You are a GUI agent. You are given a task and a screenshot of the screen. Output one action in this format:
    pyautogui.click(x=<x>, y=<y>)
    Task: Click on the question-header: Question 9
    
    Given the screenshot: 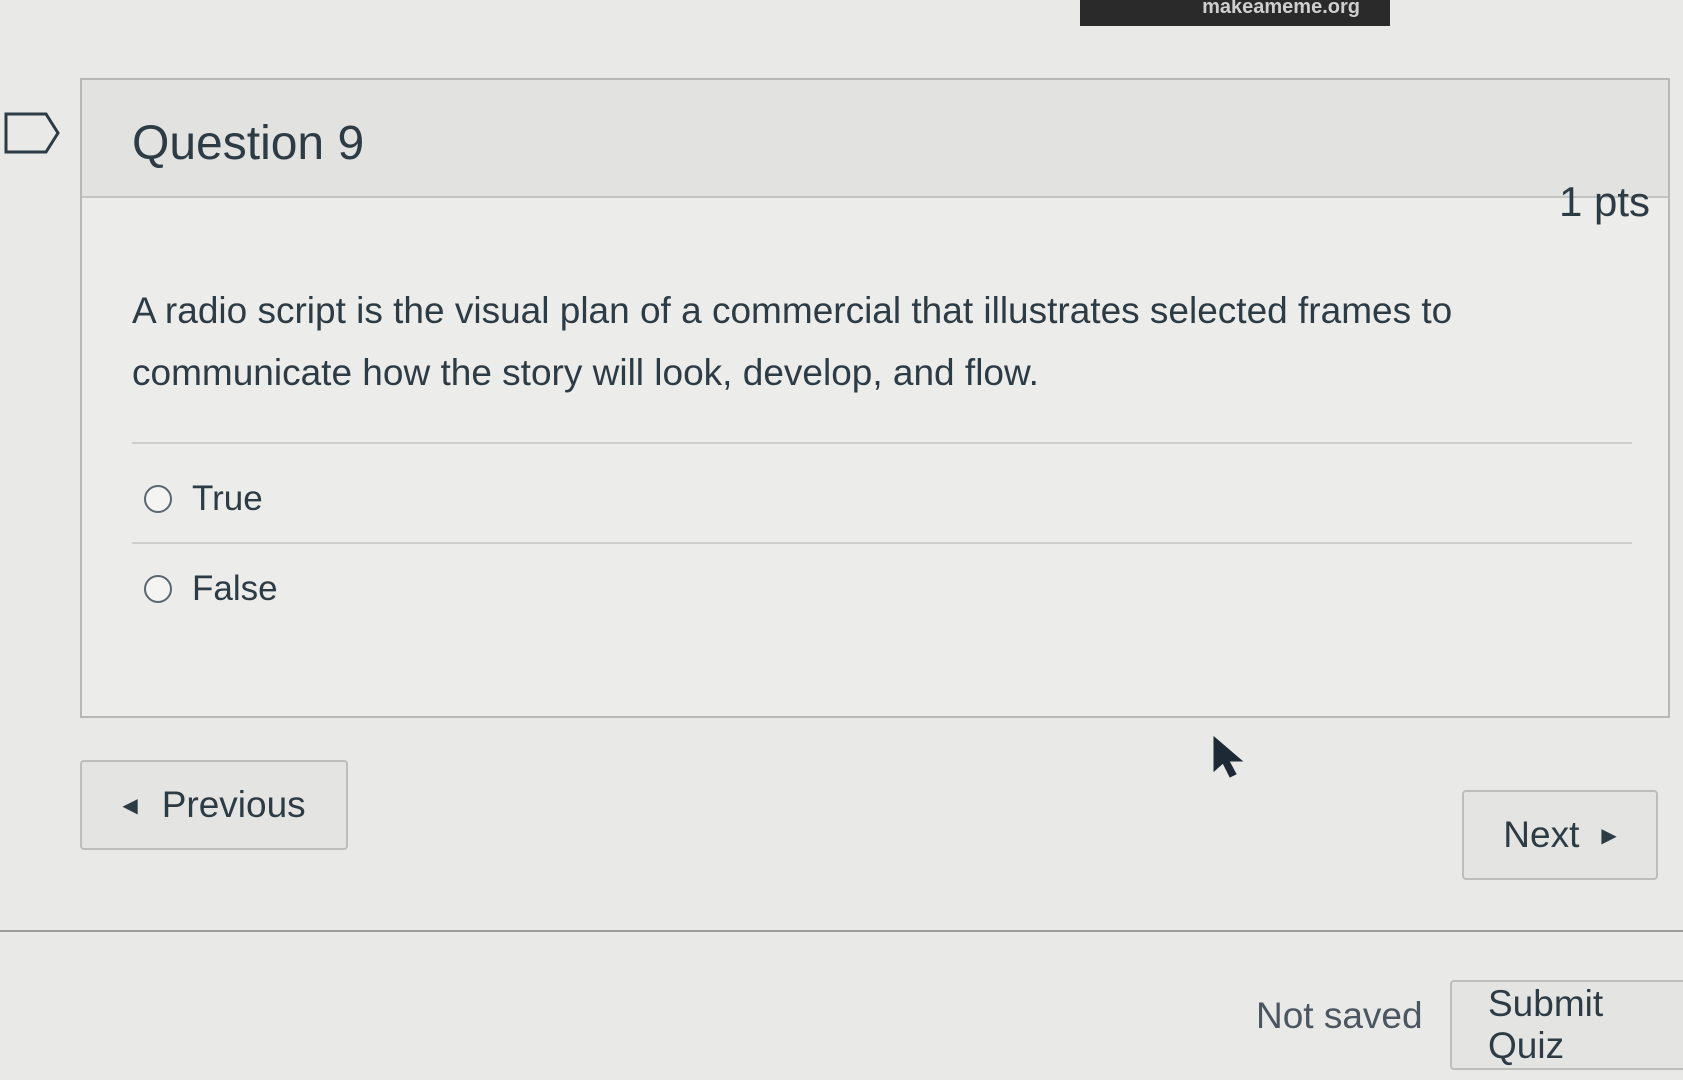 What is the action you would take?
    pyautogui.click(x=875, y=139)
    